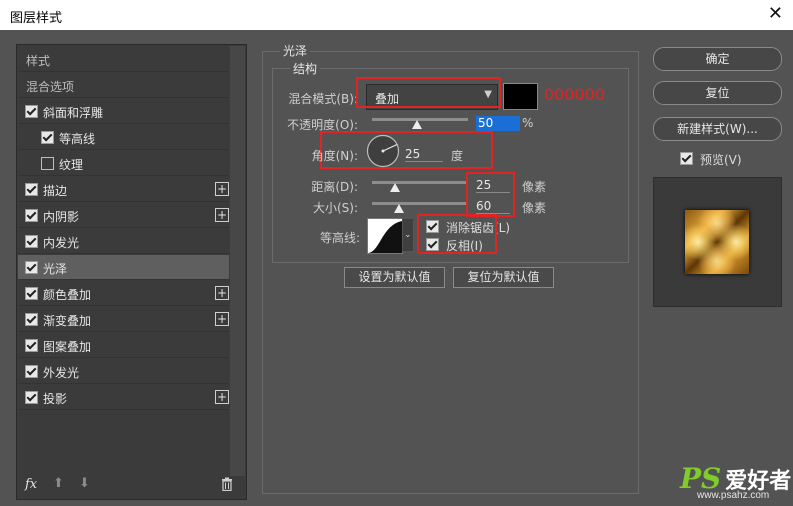 The width and height of the screenshot is (793, 506). I want to click on preview-thumbnail, so click(717, 242).